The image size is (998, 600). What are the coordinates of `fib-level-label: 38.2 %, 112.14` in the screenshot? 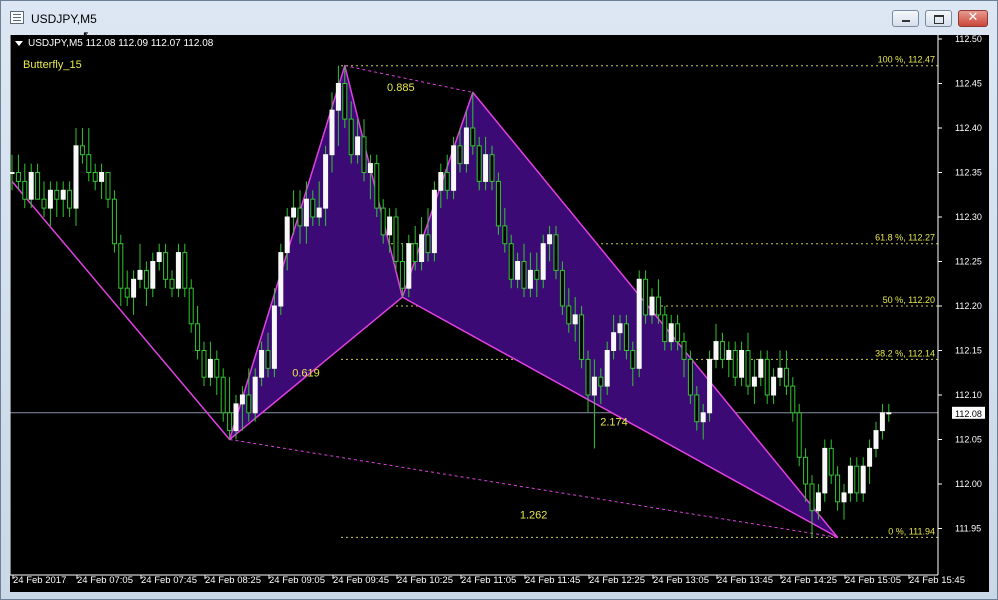 It's located at (905, 353).